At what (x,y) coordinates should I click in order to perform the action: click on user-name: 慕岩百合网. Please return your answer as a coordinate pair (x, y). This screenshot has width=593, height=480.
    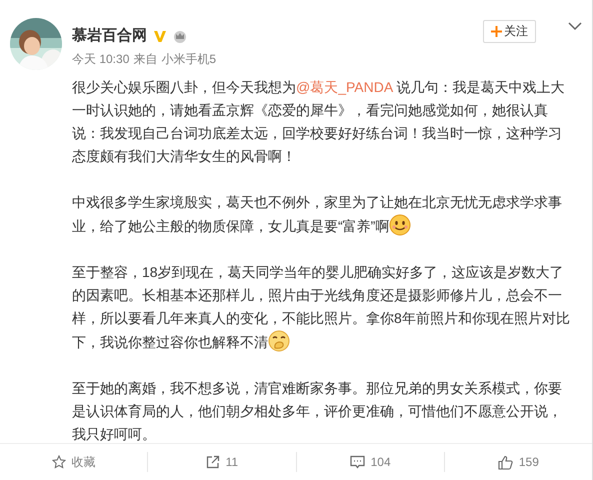
    Looking at the image, I should click on (109, 35).